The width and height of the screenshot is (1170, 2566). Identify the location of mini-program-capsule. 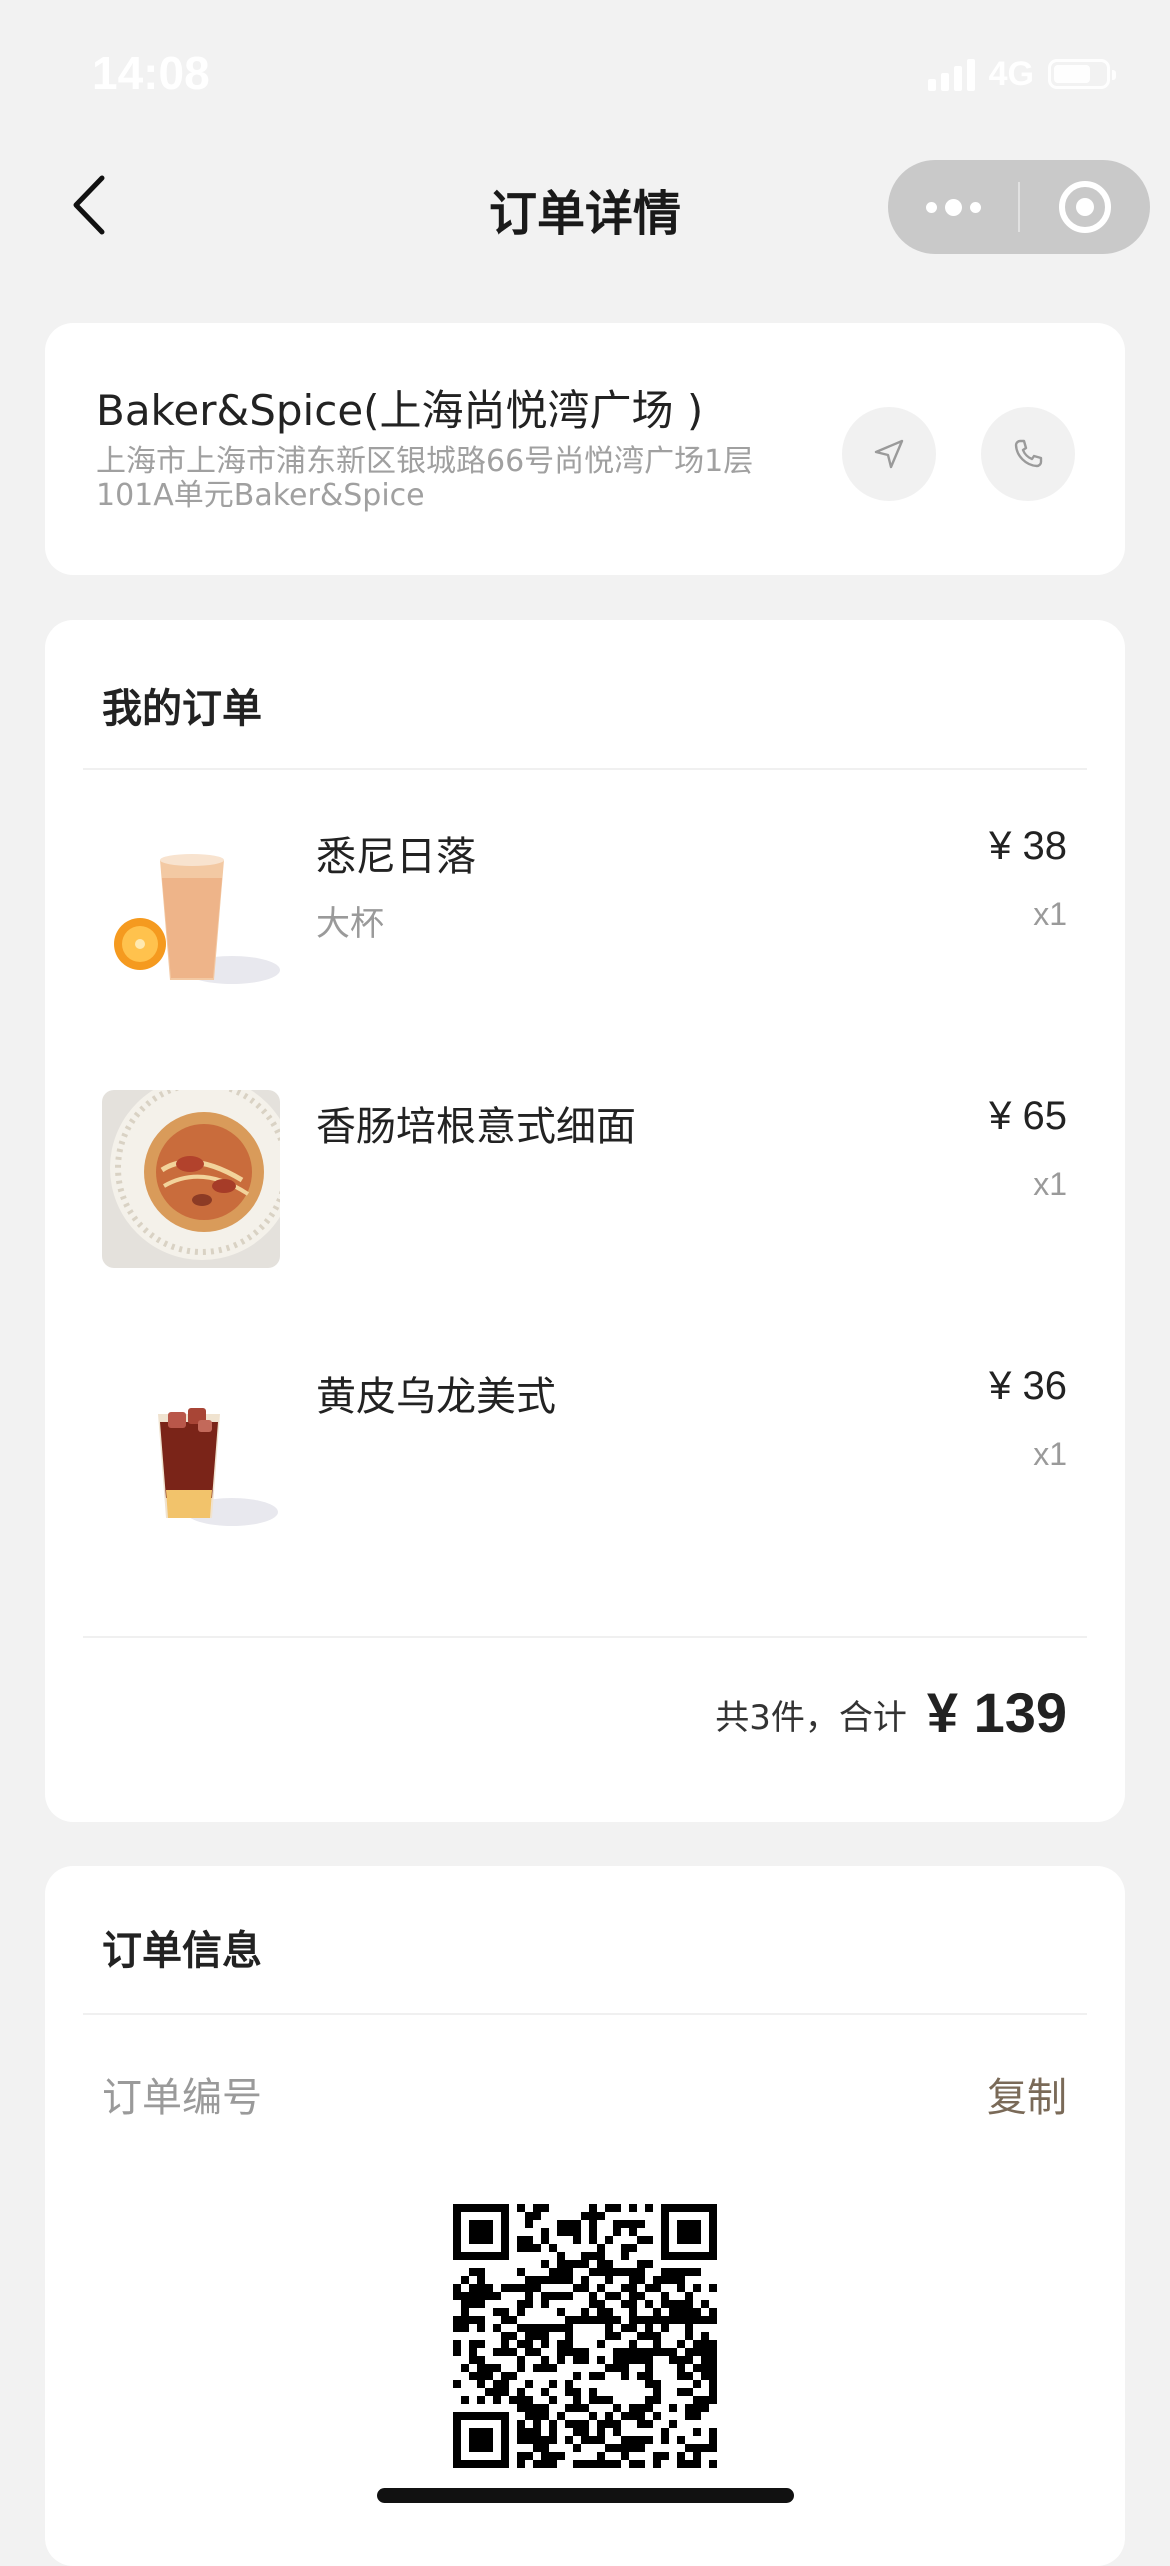
(1019, 207).